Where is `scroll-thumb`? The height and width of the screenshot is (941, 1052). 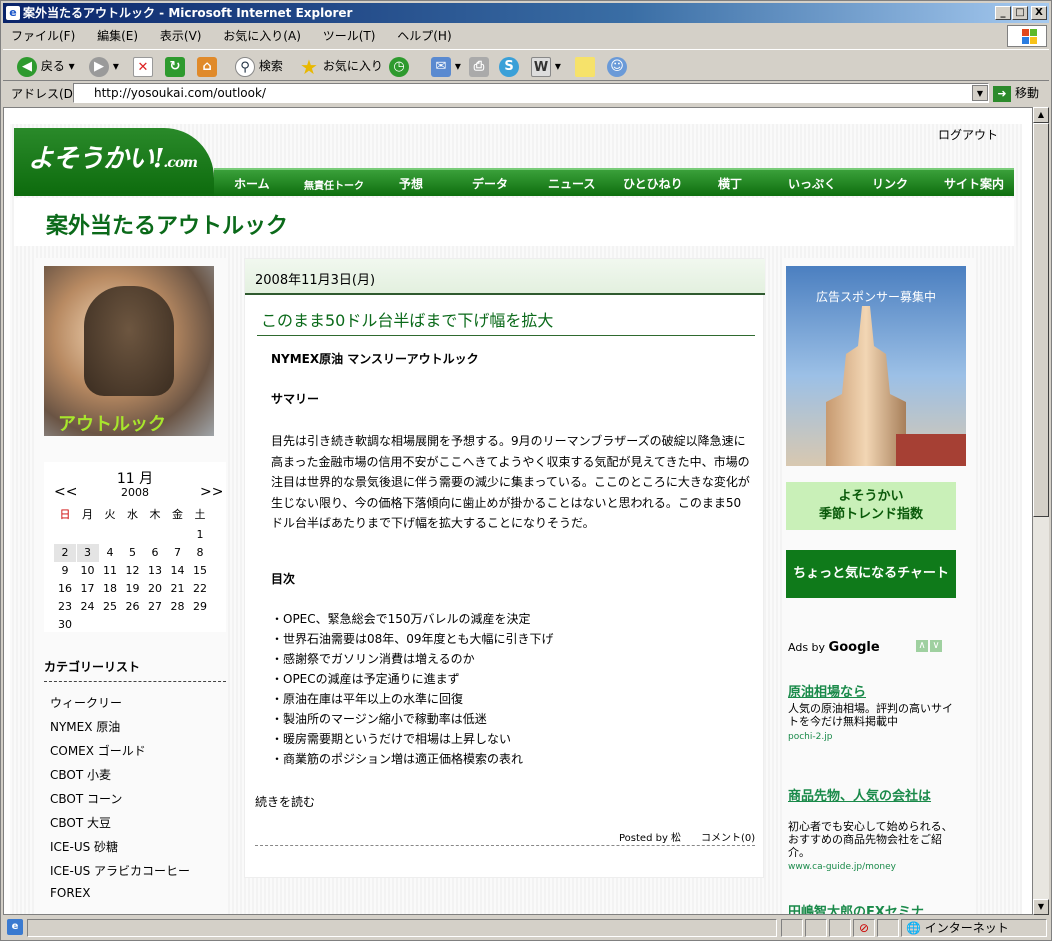 scroll-thumb is located at coordinates (1041, 320).